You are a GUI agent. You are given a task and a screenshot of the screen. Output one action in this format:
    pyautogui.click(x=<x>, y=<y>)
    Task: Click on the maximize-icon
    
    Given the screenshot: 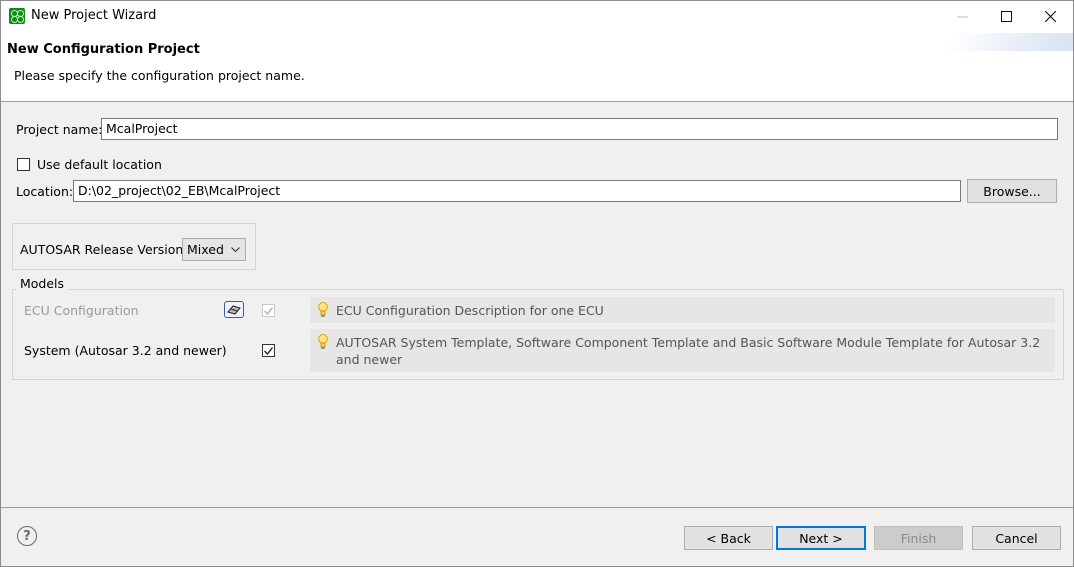 What is the action you would take?
    pyautogui.click(x=1006, y=16)
    